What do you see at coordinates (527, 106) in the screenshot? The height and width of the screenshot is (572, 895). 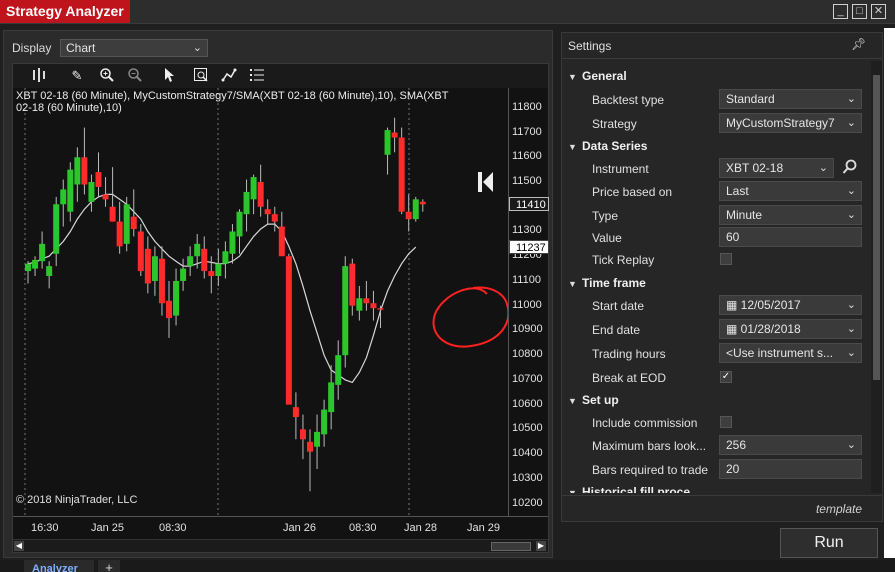 I see `price-tick-label: 11800` at bounding box center [527, 106].